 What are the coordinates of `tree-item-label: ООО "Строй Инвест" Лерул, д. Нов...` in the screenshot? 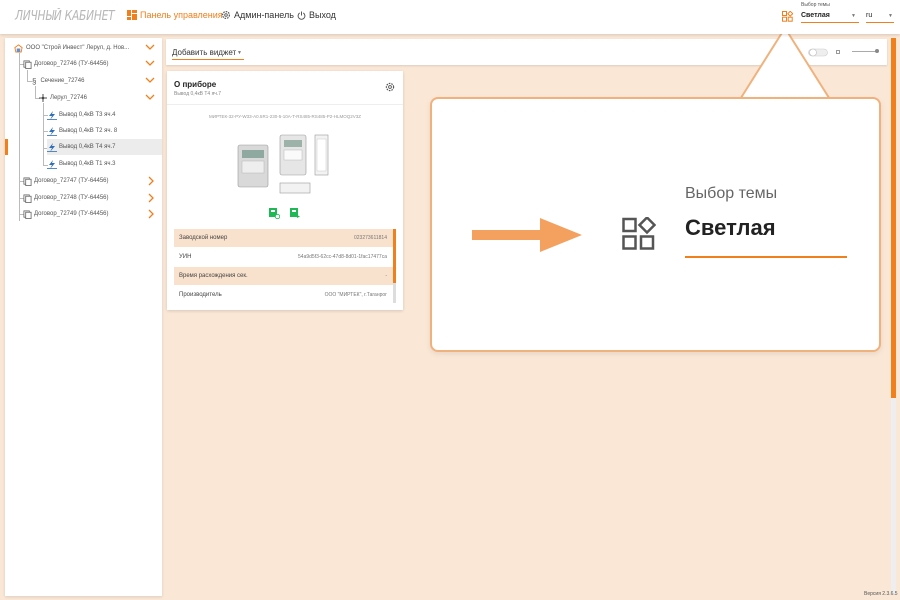 It's located at (78, 48).